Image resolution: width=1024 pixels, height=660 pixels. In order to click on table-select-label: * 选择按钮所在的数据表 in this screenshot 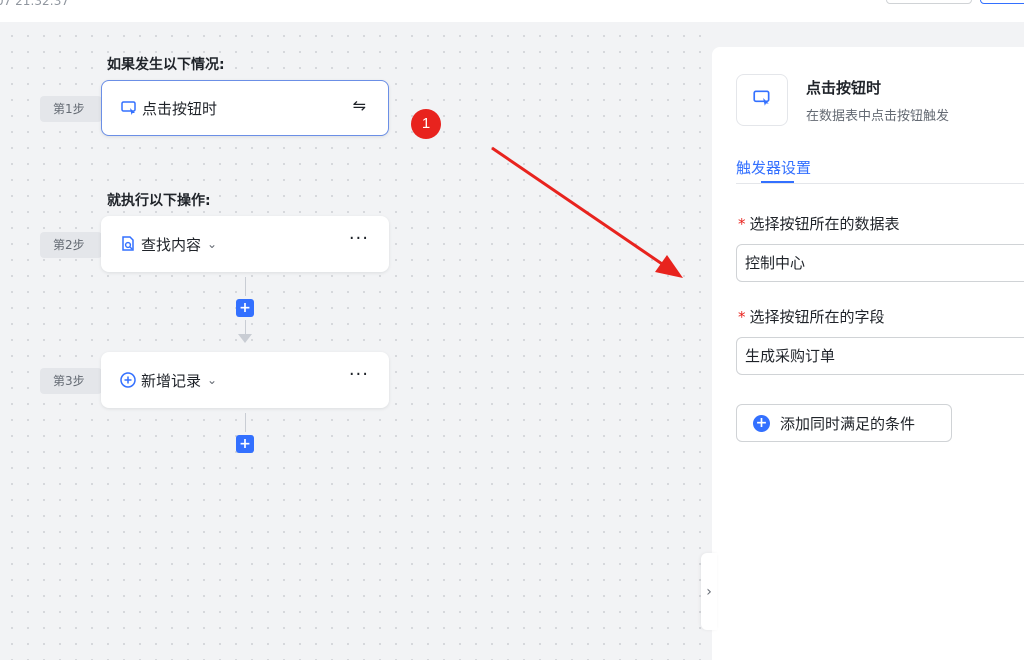, I will do `click(819, 223)`.